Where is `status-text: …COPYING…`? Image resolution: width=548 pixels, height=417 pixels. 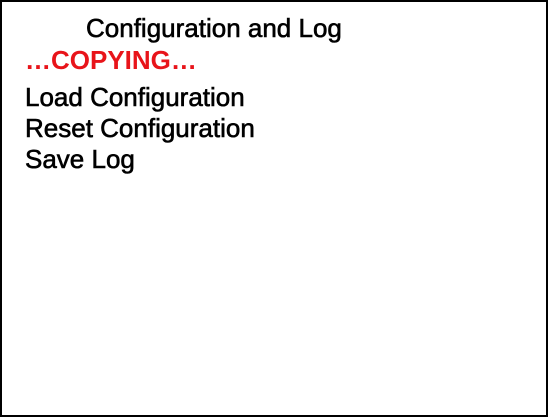 status-text: …COPYING… is located at coordinates (111, 60).